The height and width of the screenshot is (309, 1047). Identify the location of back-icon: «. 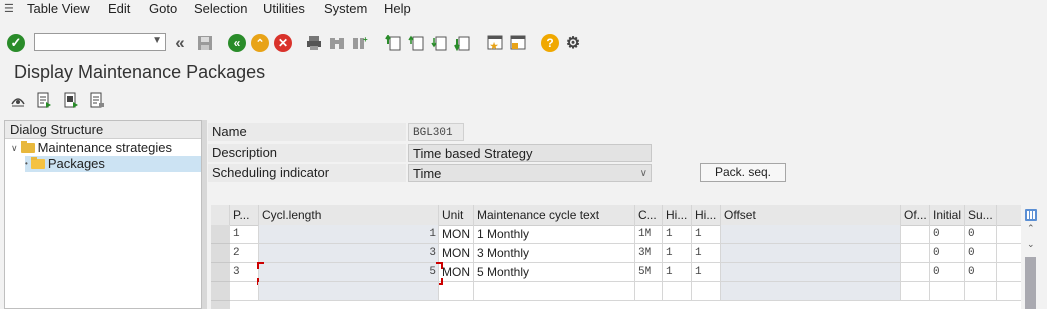
(237, 43).